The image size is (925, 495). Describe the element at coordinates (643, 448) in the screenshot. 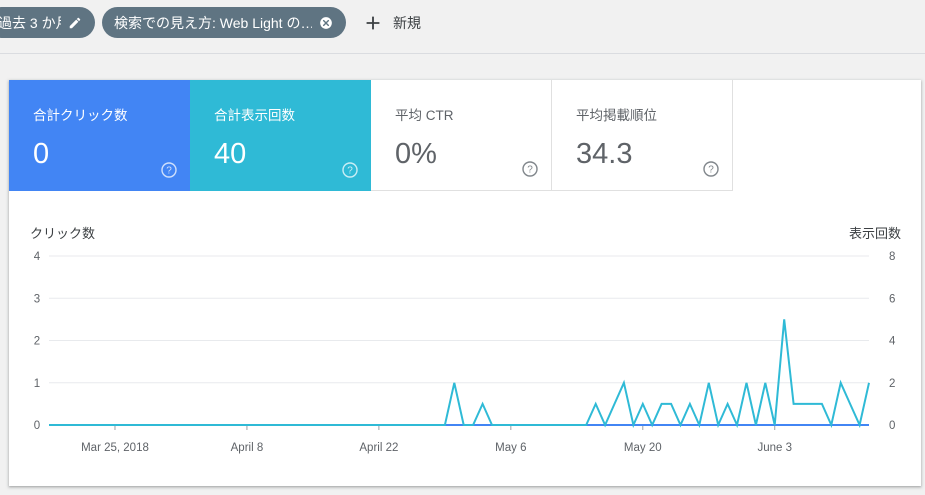

I see `x-tick-label: May 20` at that location.